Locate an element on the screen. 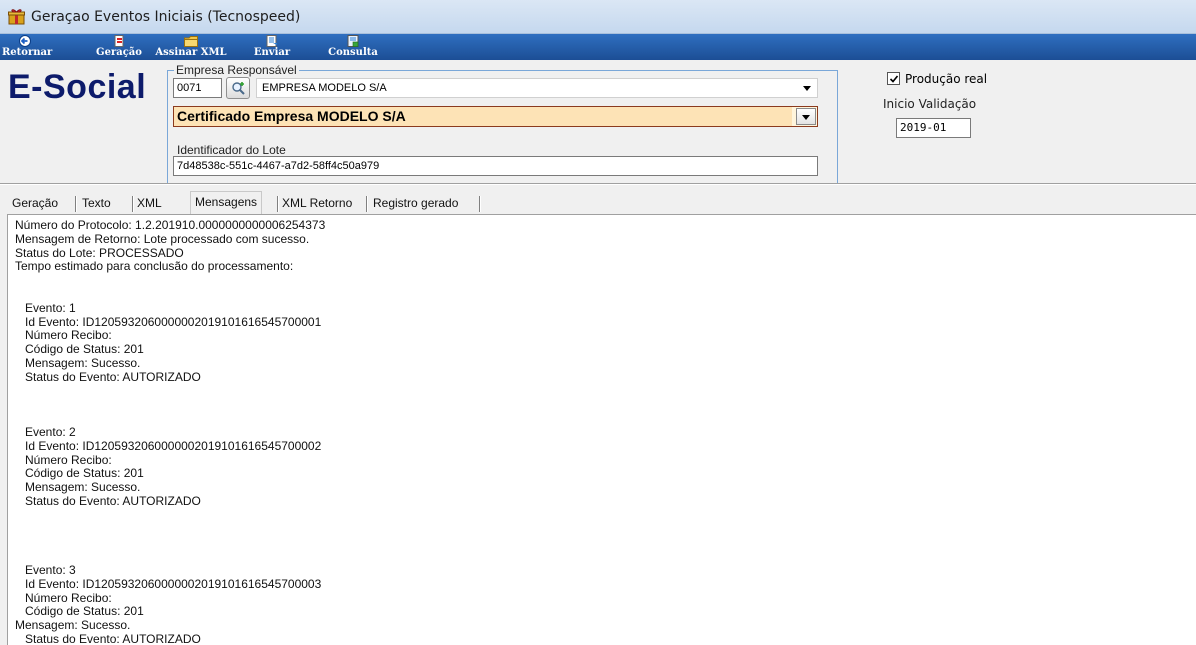  checkbox-box is located at coordinates (893, 78).